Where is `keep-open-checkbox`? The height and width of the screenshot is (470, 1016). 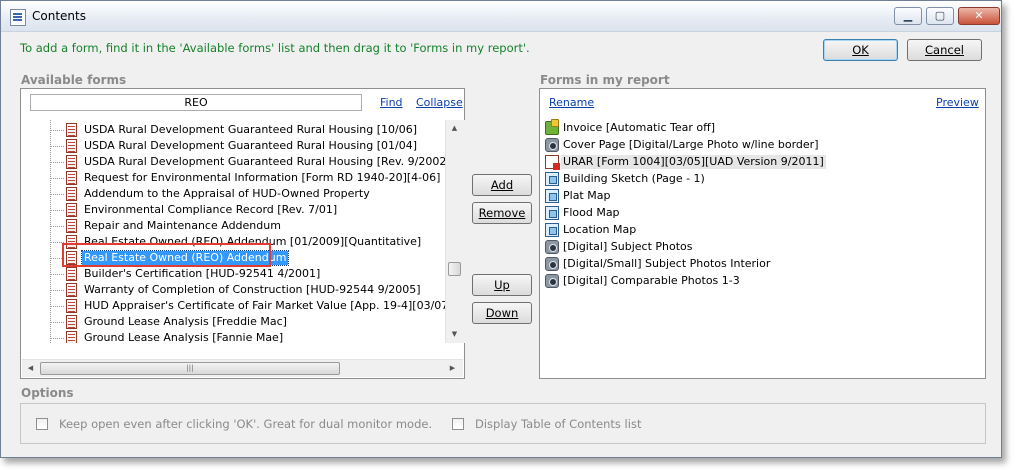 keep-open-checkbox is located at coordinates (42, 424).